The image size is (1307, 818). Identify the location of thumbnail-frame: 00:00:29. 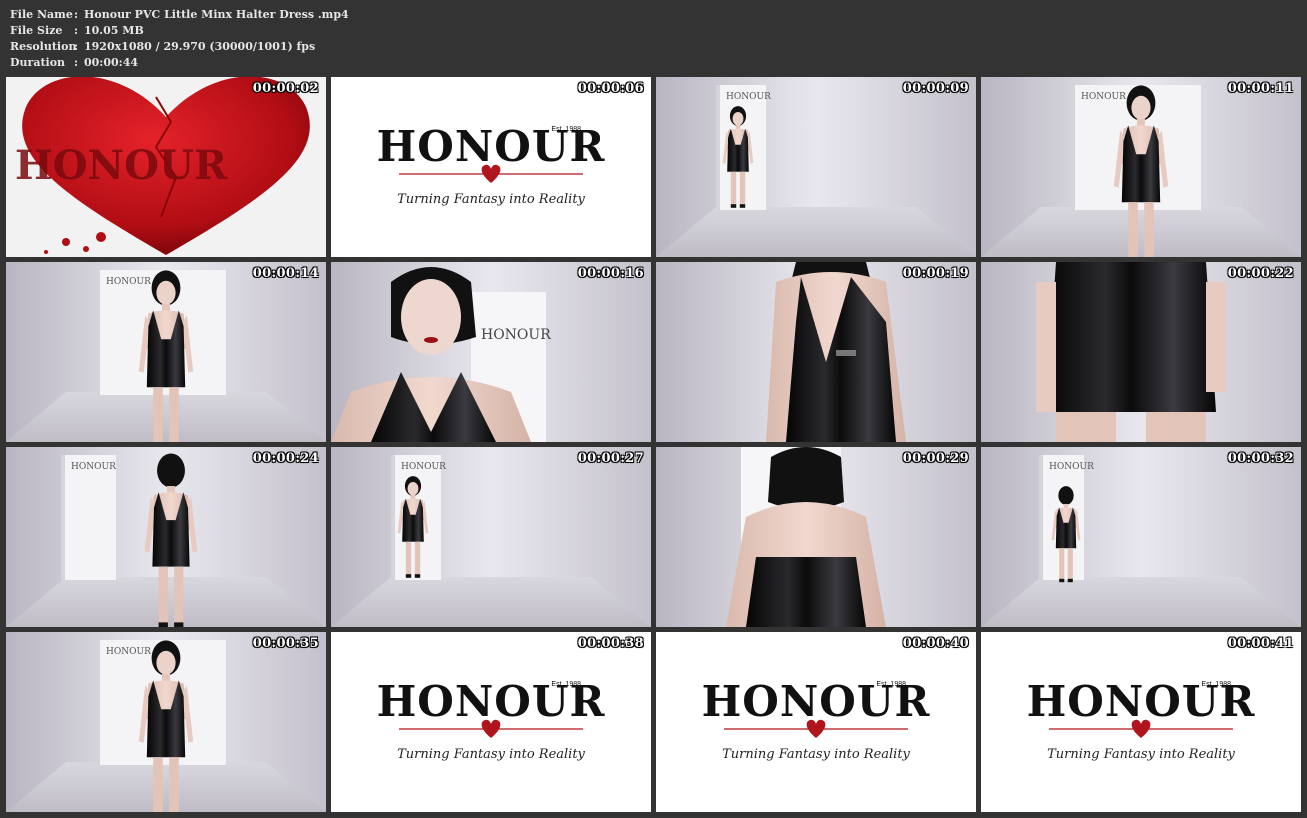
(816, 537).